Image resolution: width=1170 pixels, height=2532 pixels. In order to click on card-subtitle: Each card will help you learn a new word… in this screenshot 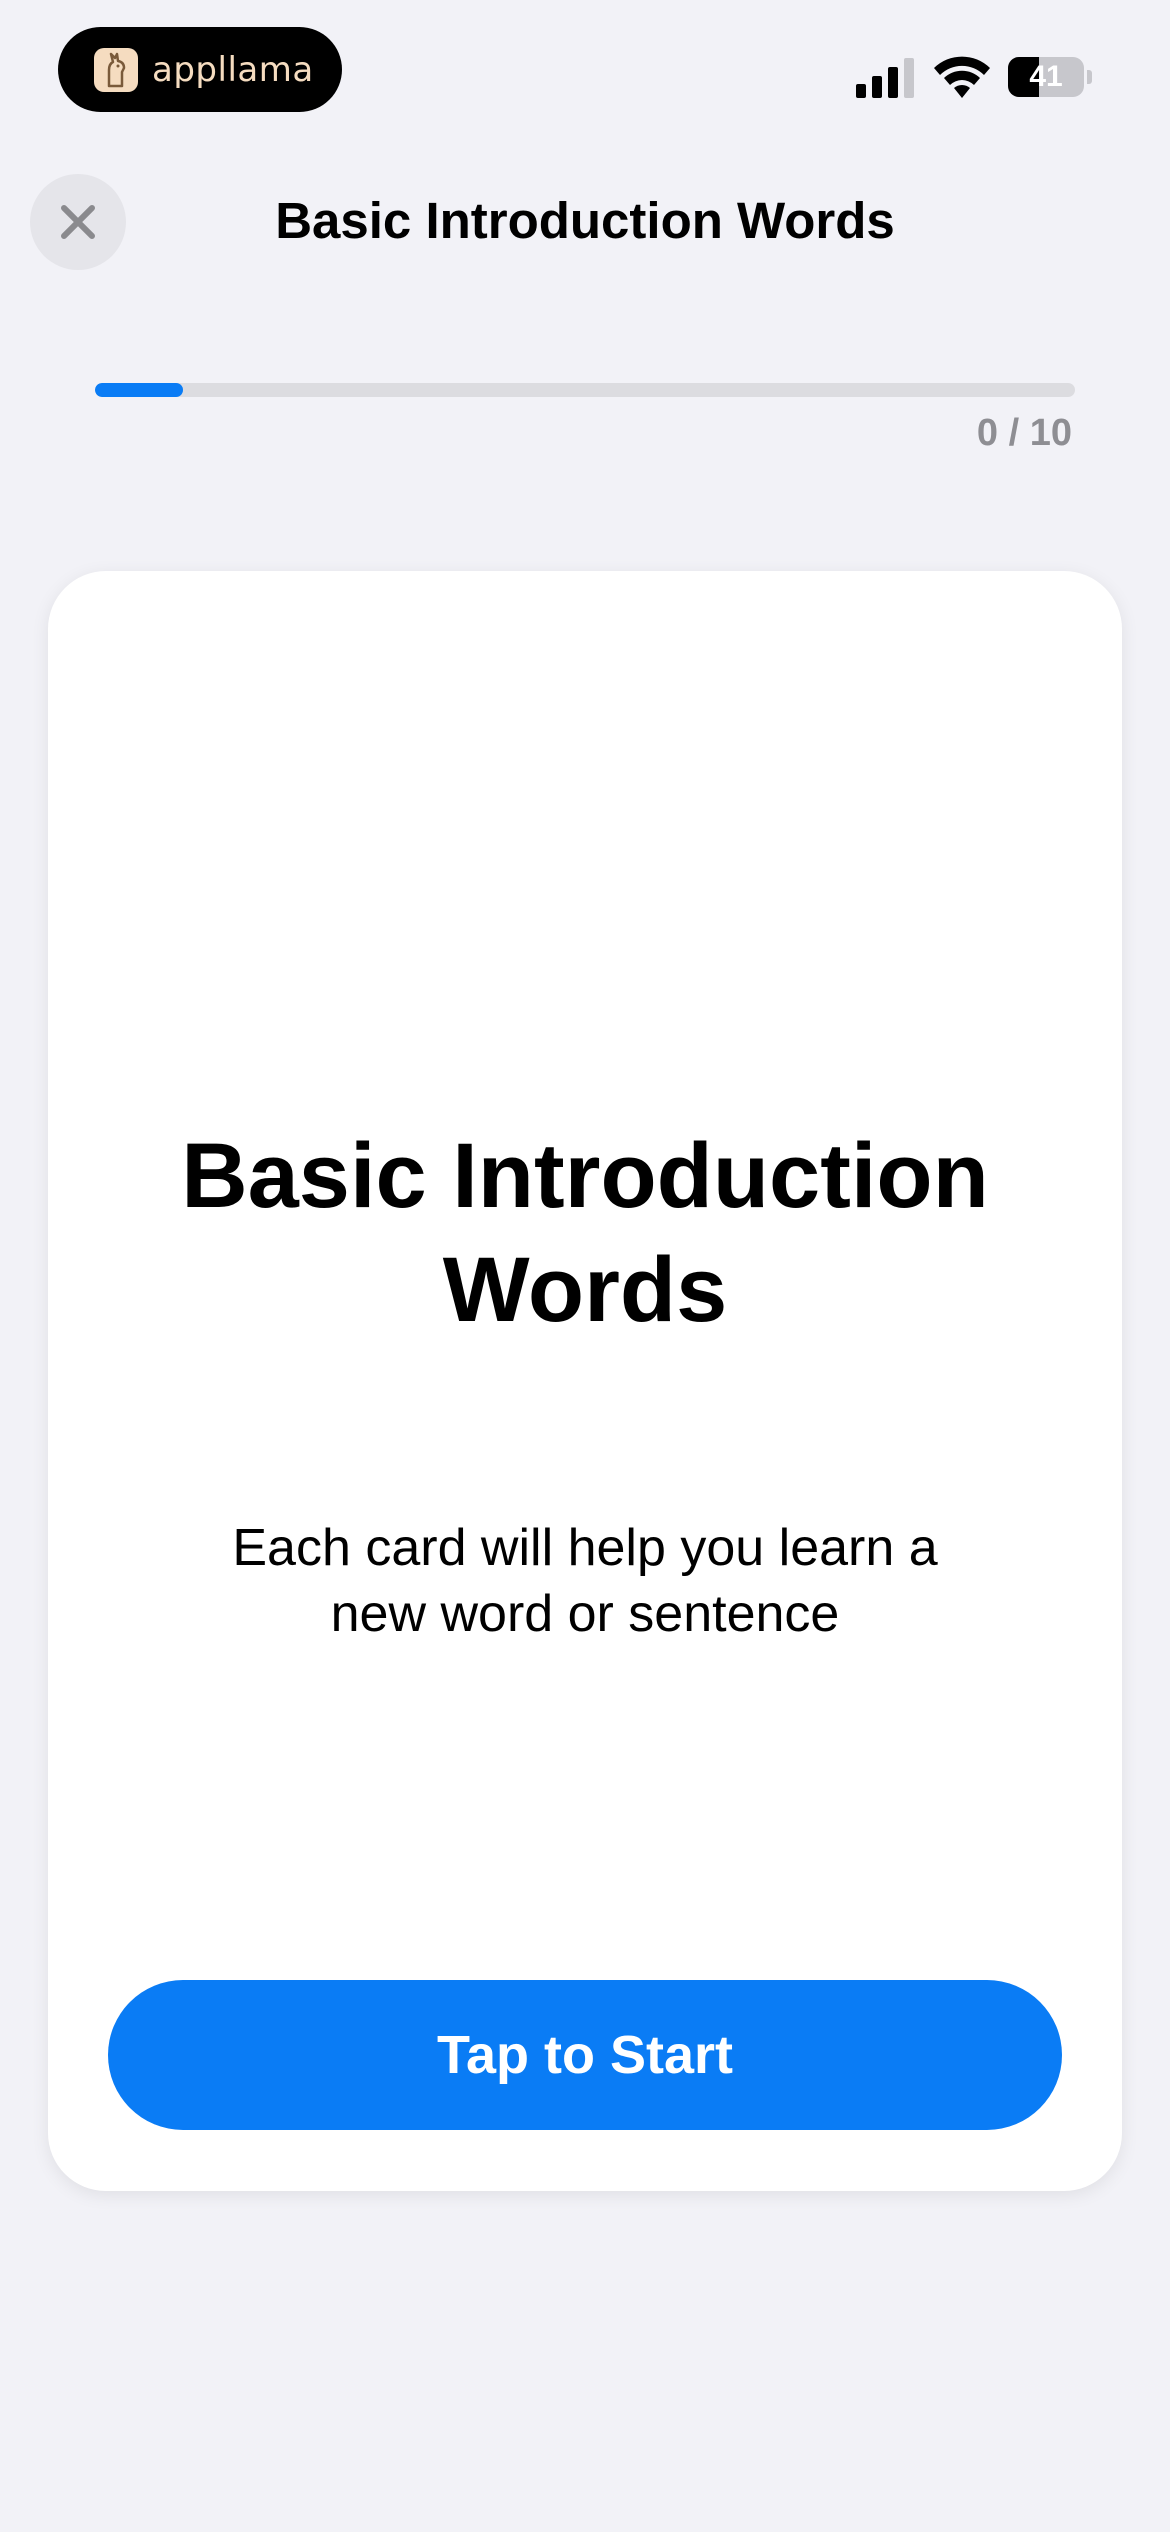, I will do `click(585, 1581)`.